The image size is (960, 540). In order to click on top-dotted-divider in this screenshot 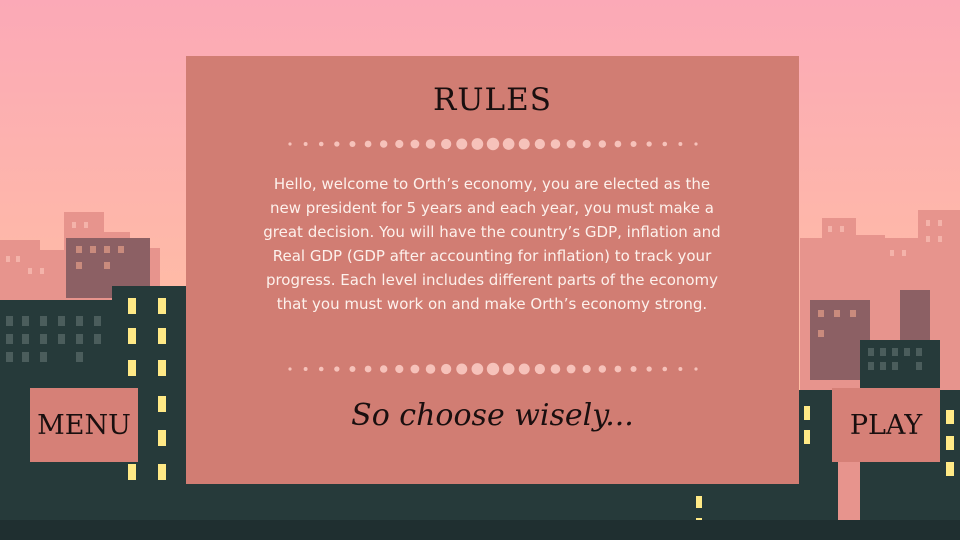, I will do `click(493, 144)`.